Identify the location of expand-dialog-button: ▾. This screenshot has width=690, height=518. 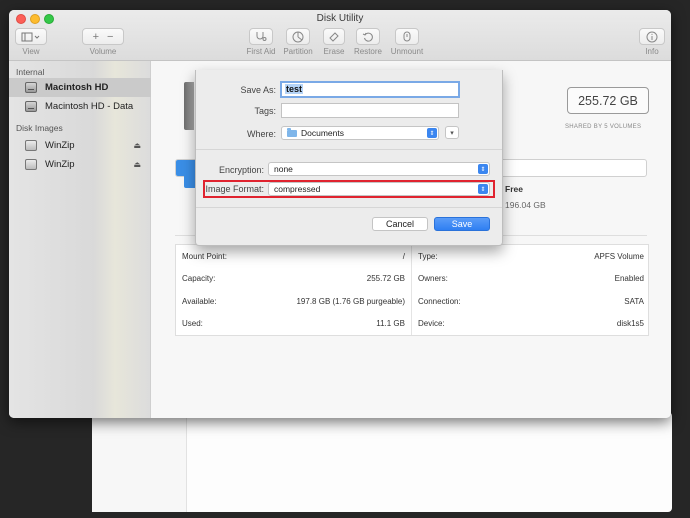
(452, 132).